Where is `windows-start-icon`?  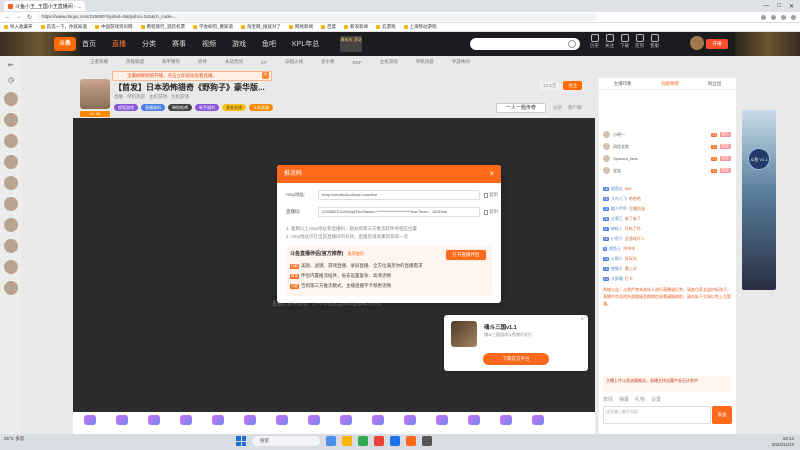
windows-start-icon is located at coordinates (241, 441).